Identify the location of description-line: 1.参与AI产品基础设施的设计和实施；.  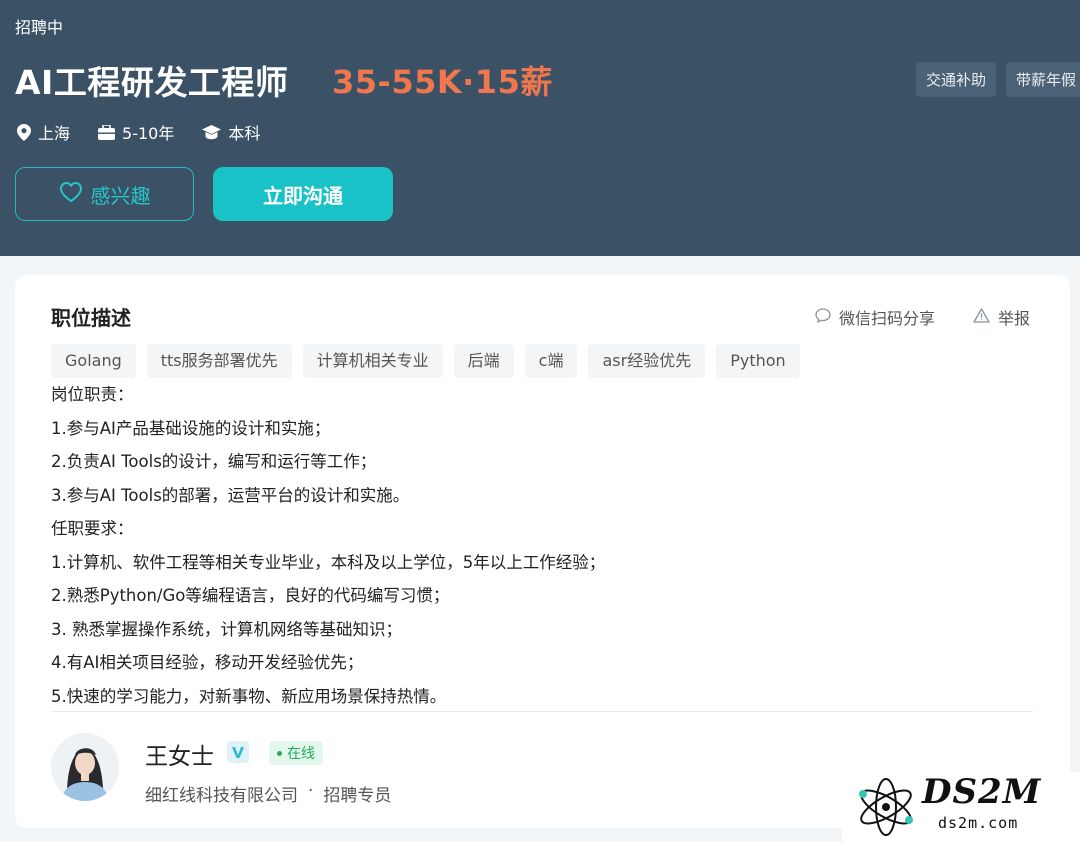
(191, 428).